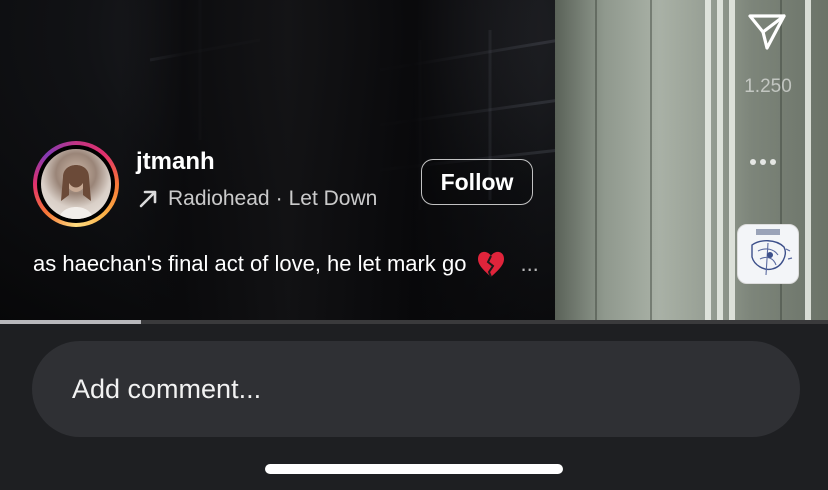 Image resolution: width=828 pixels, height=490 pixels. What do you see at coordinates (768, 162) in the screenshot?
I see `more-dots-icon` at bounding box center [768, 162].